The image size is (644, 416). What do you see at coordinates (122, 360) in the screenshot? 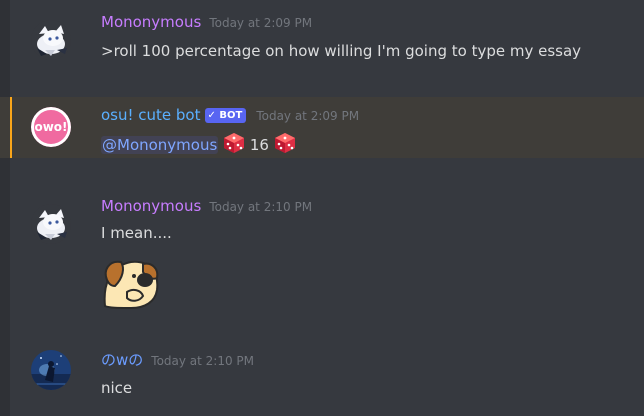
I see `username: のwの` at bounding box center [122, 360].